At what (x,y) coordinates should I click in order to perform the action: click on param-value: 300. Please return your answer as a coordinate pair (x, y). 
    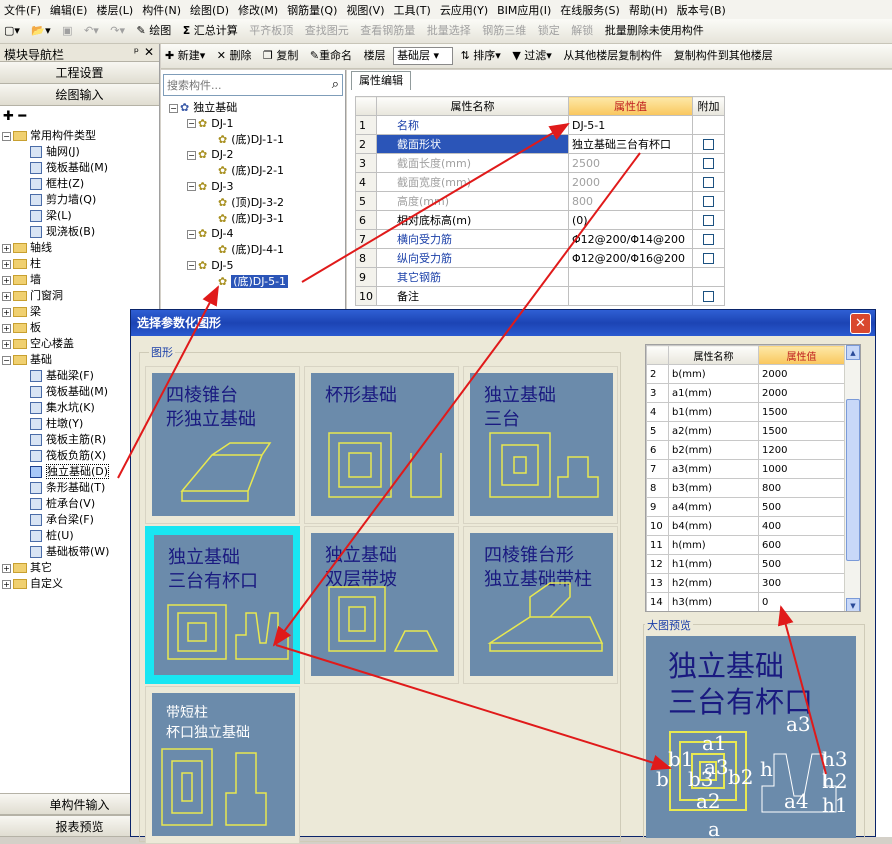
    Looking at the image, I should click on (801, 583).